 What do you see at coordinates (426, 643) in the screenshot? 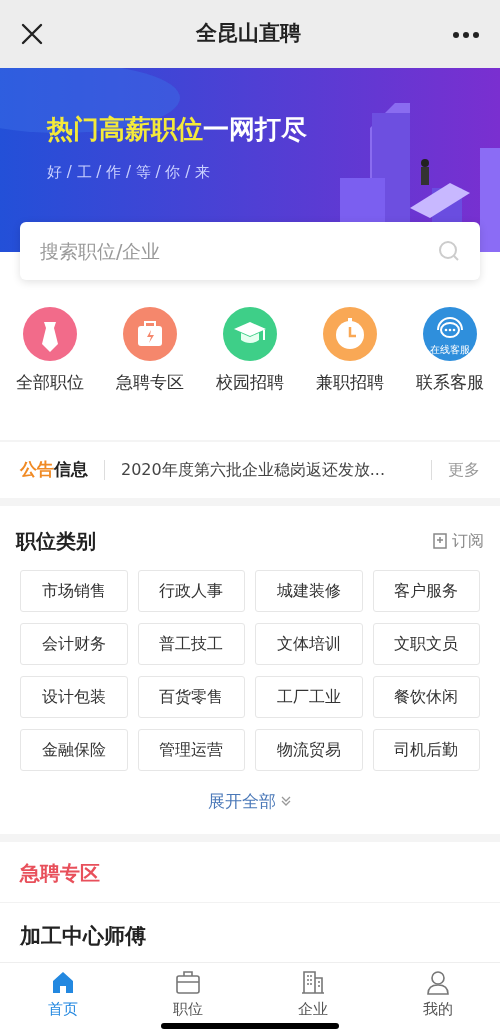
I see `category-button: 文职文员` at bounding box center [426, 643].